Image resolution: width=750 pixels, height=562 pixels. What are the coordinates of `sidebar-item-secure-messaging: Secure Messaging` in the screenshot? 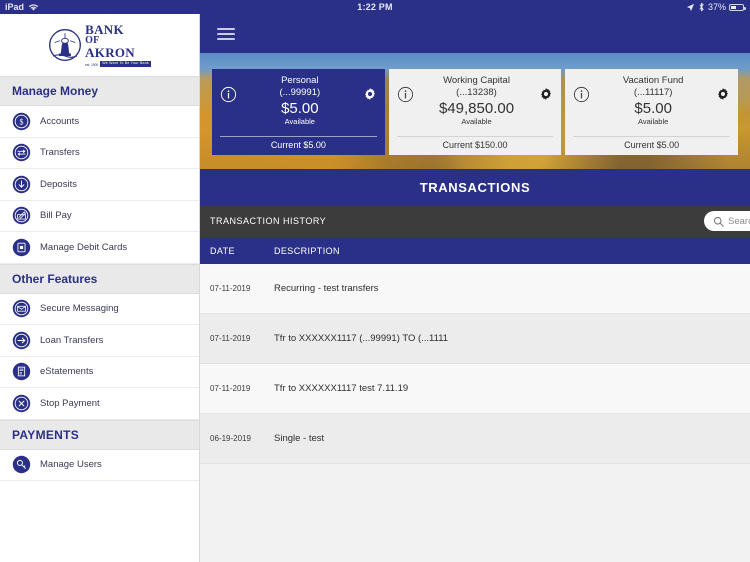 It's located at (99, 309).